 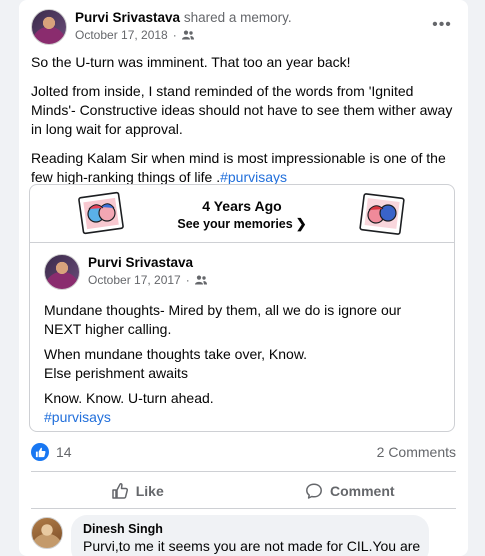 I want to click on post-date: October 17, 2018, so click(x=121, y=35).